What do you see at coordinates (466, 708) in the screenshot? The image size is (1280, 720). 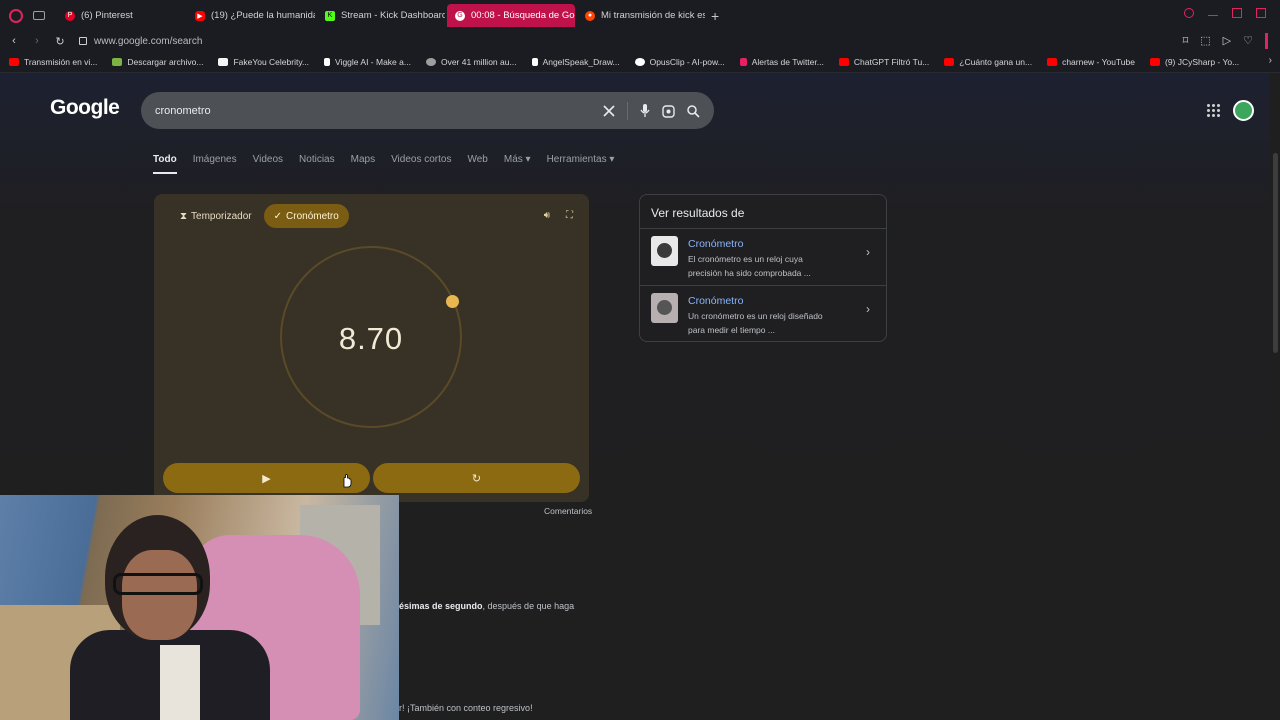 I see `result-snippet: r! ¡También con conteo regresivo!` at bounding box center [466, 708].